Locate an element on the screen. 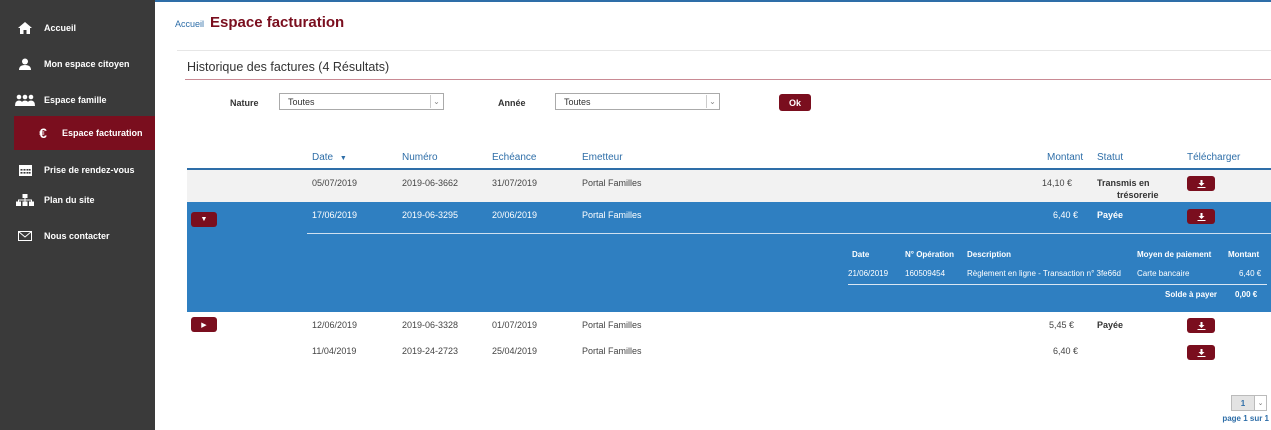 The width and height of the screenshot is (1271, 430). sidebar-item-label: Accueil is located at coordinates (60, 28).